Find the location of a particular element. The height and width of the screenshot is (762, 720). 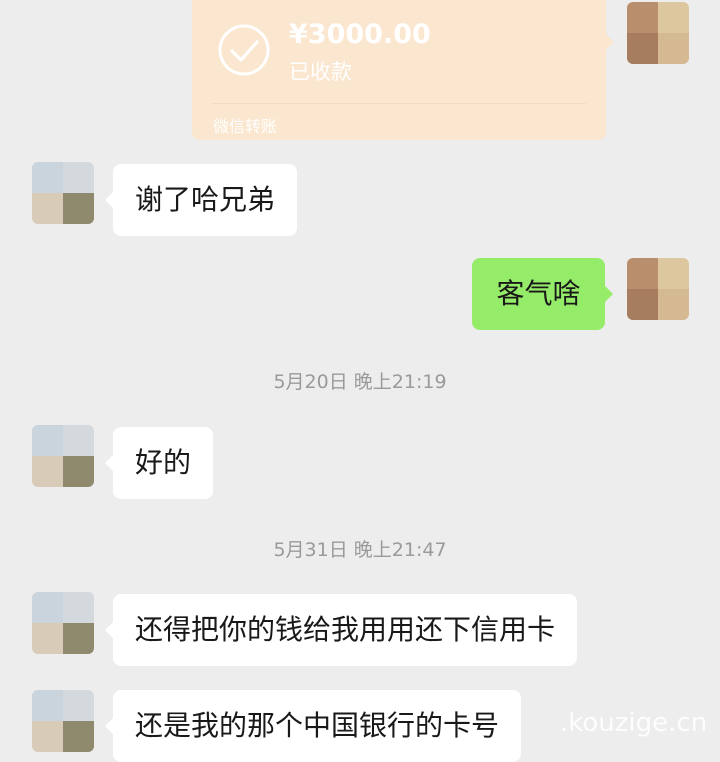

transfer-label: 微信转账 is located at coordinates (245, 126).